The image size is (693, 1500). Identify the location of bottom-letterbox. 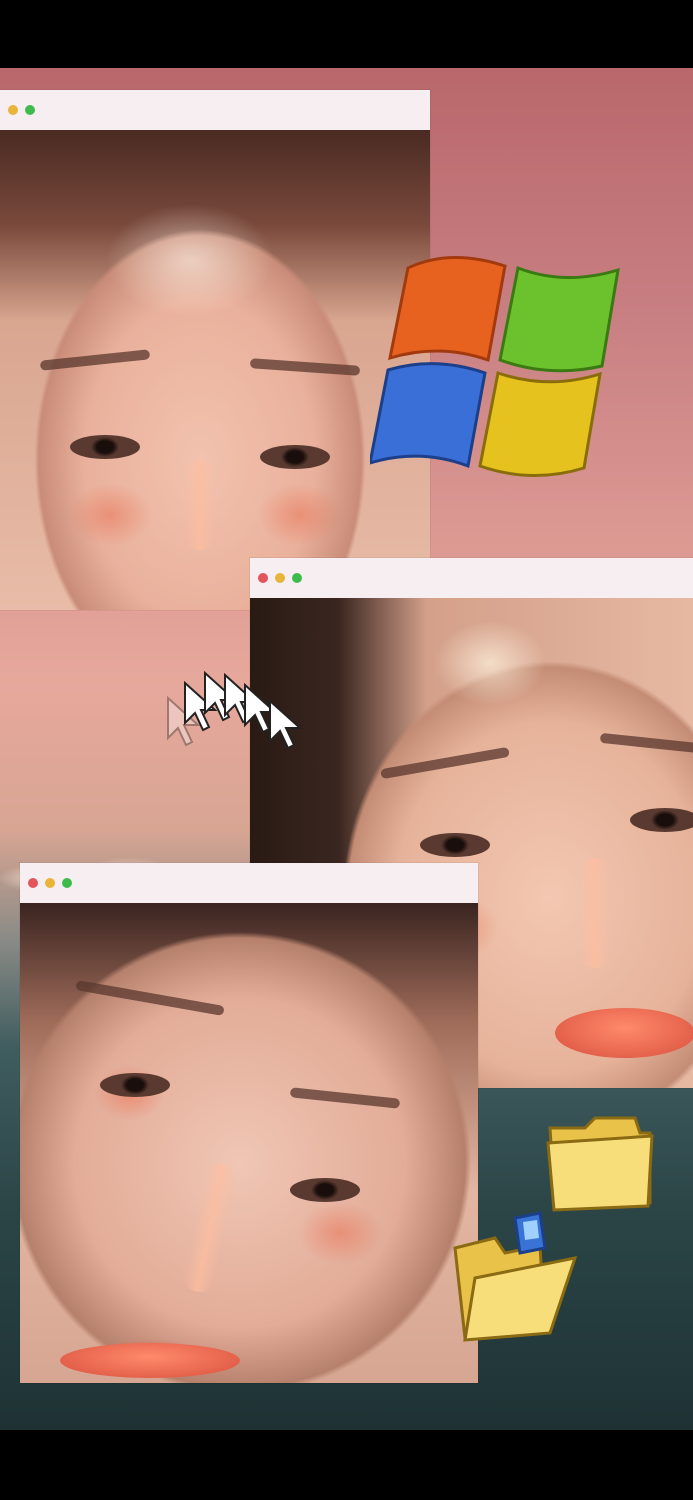
(346, 1465).